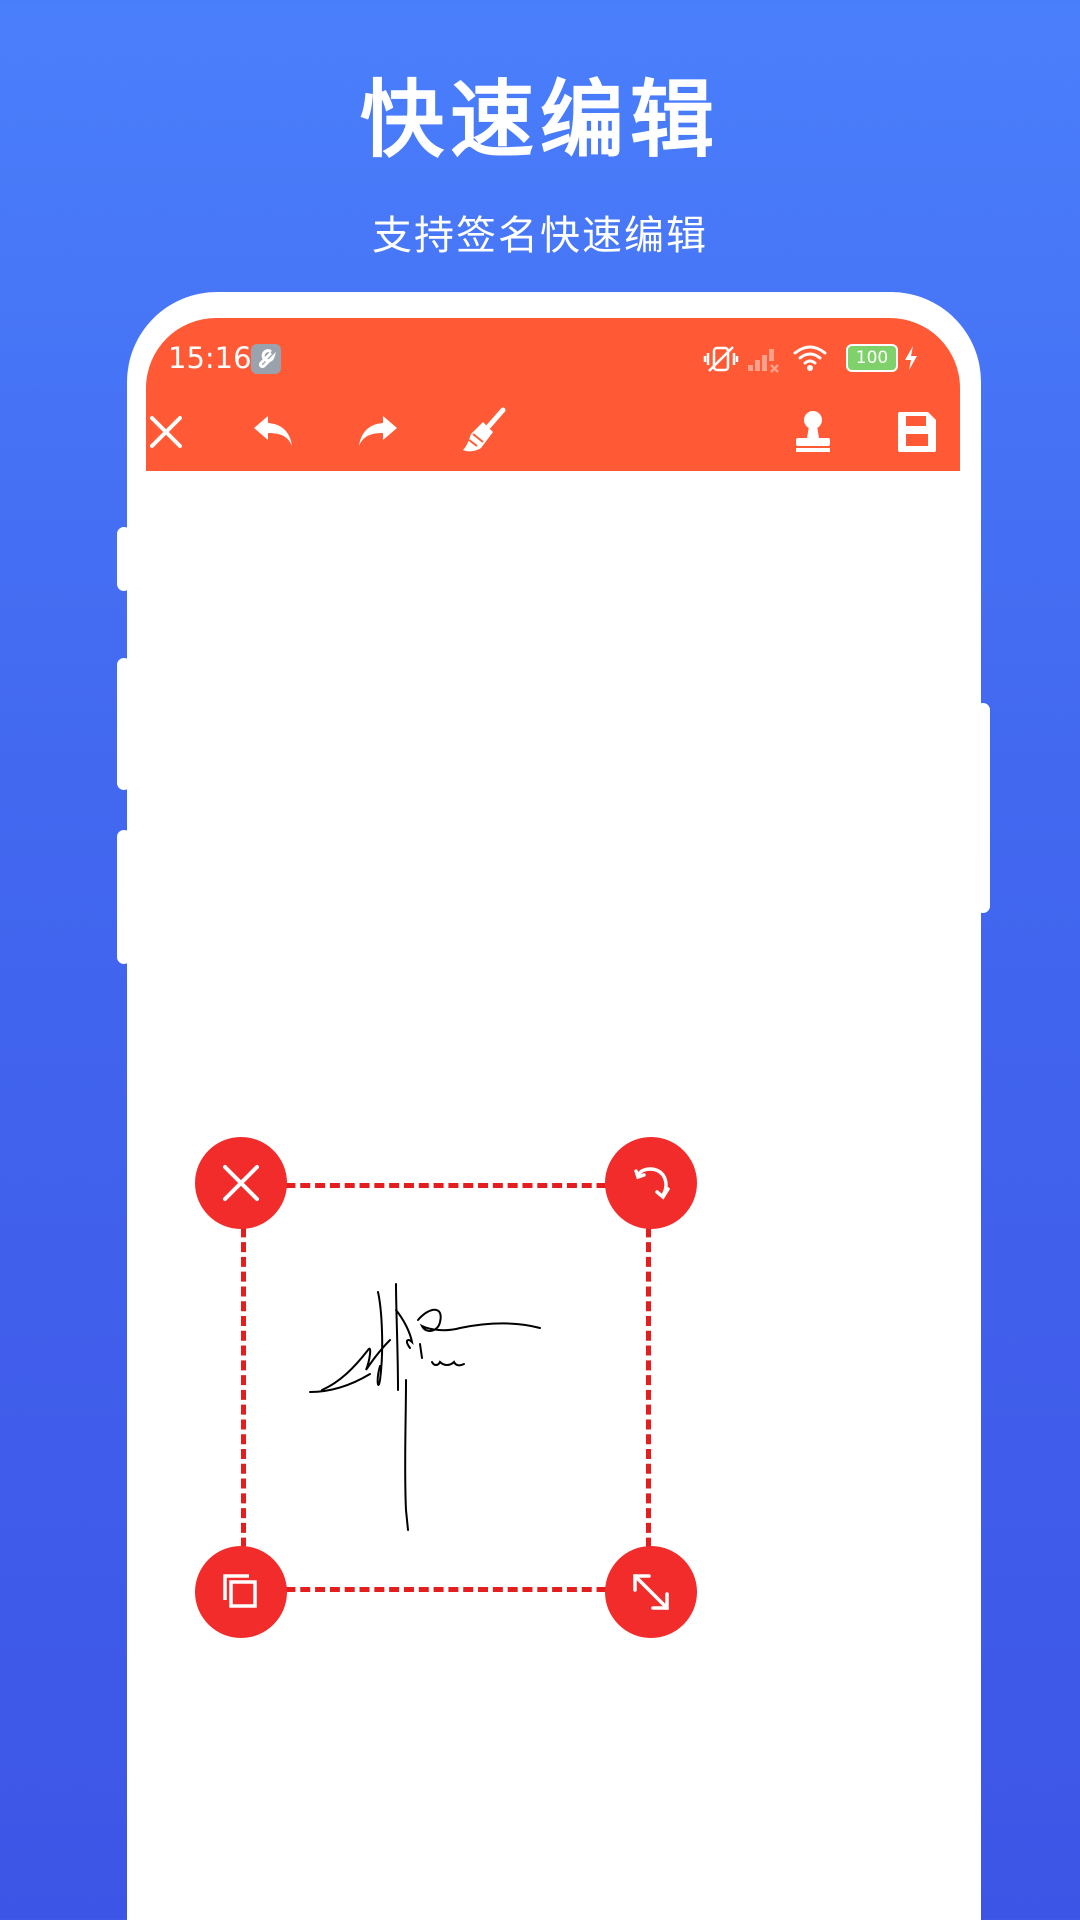 This screenshot has width=1080, height=1920. What do you see at coordinates (484, 431) in the screenshot?
I see `broom-icon` at bounding box center [484, 431].